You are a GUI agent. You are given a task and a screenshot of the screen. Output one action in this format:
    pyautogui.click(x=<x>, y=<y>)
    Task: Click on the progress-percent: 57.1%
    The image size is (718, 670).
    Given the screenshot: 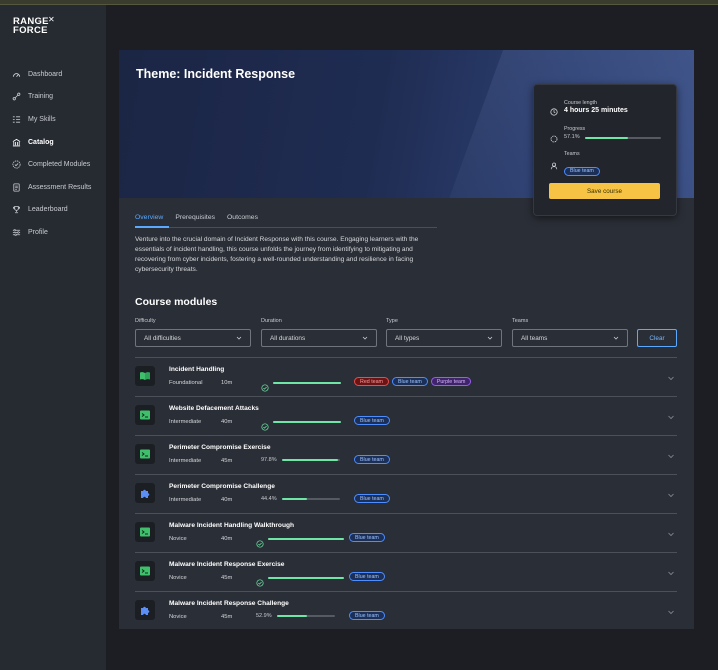 What is the action you would take?
    pyautogui.click(x=572, y=137)
    